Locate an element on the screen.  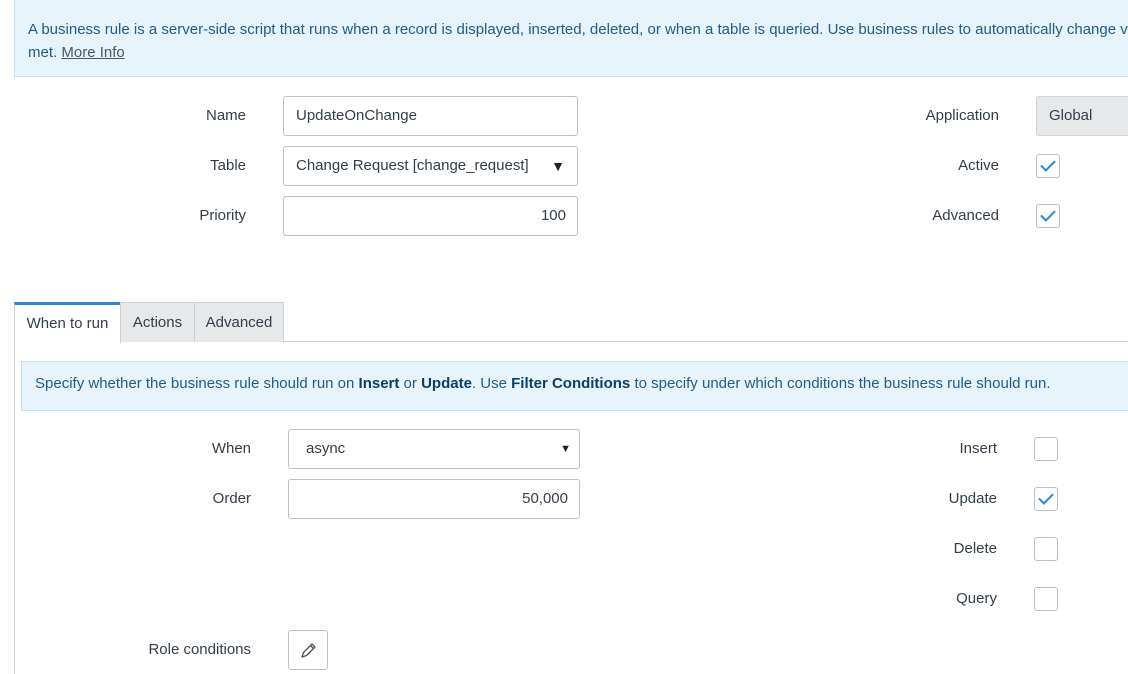
application-field: Global is located at coordinates (1082, 116).